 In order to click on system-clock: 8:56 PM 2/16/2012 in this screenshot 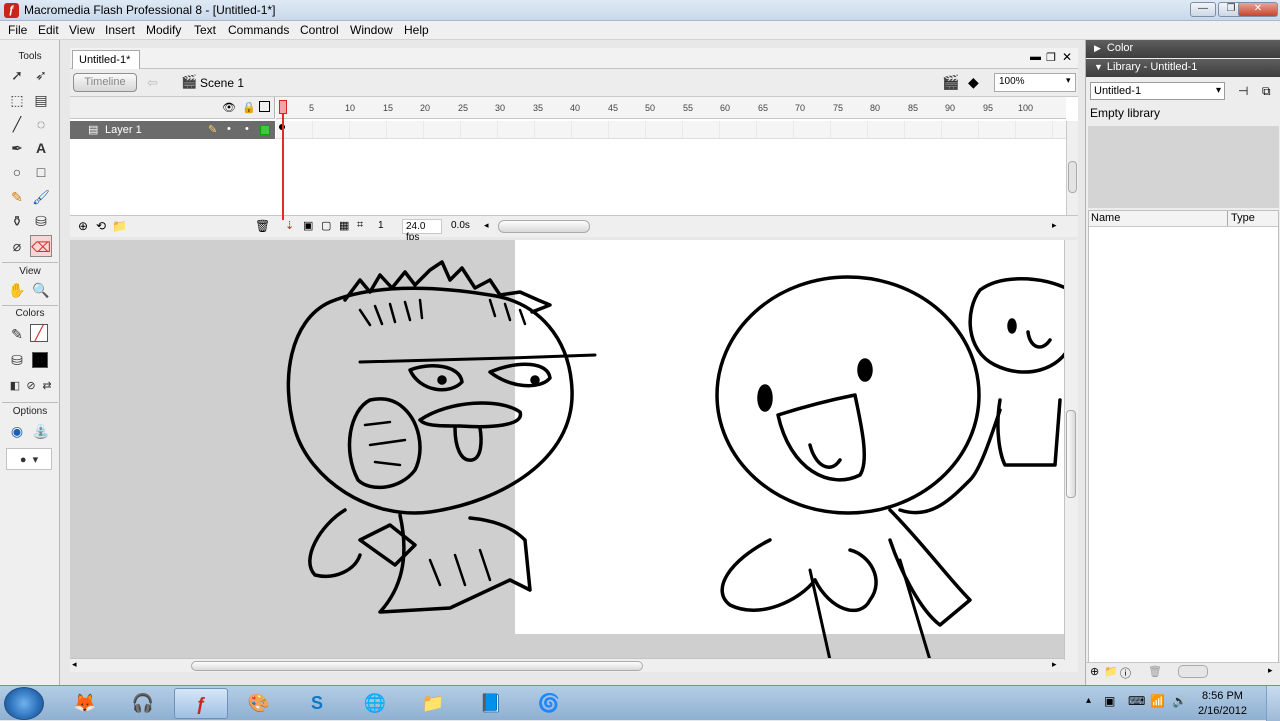, I will do `click(1222, 704)`.